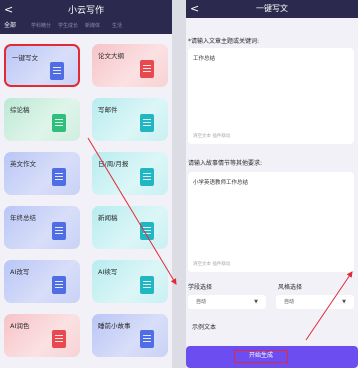  What do you see at coordinates (86, 17) in the screenshot?
I see `home-header: < 小云写作 全部 学科精分 学生成长 新媒体 生活` at bounding box center [86, 17].